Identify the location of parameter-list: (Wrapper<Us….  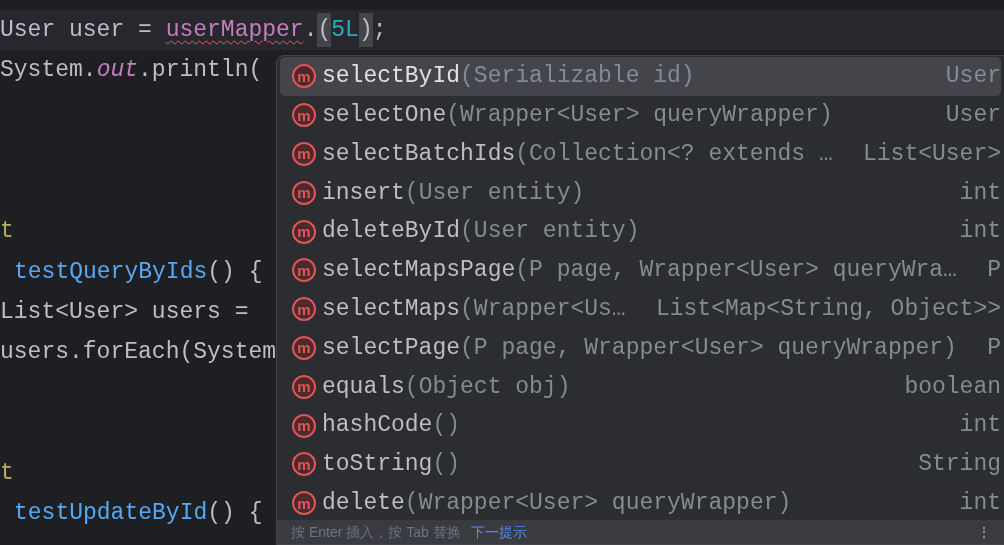
(543, 309).